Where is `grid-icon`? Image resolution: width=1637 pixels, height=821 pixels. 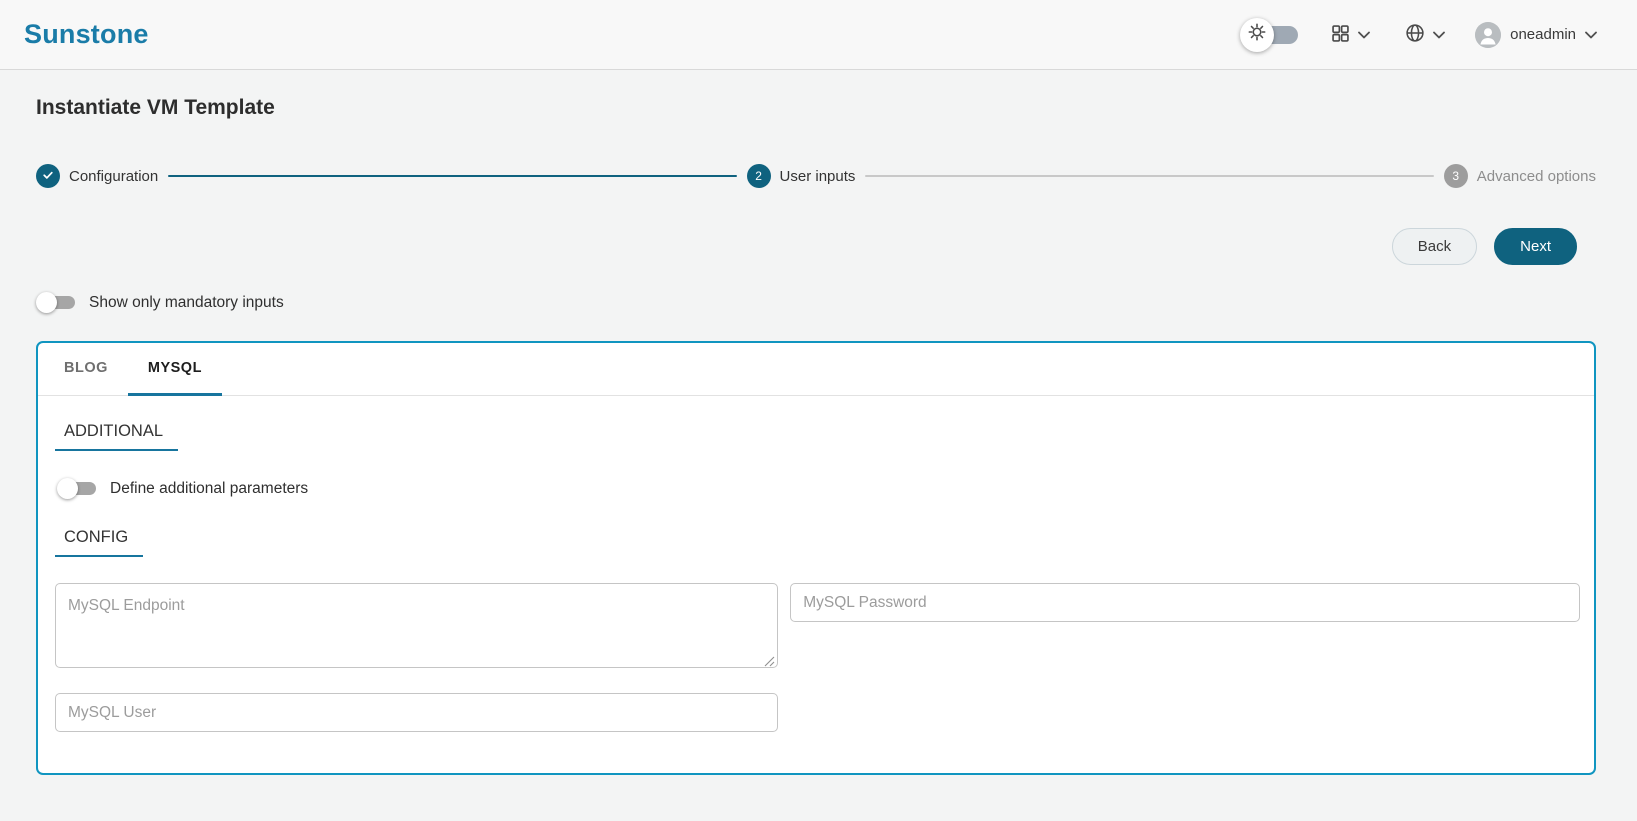
grid-icon is located at coordinates (1340, 35).